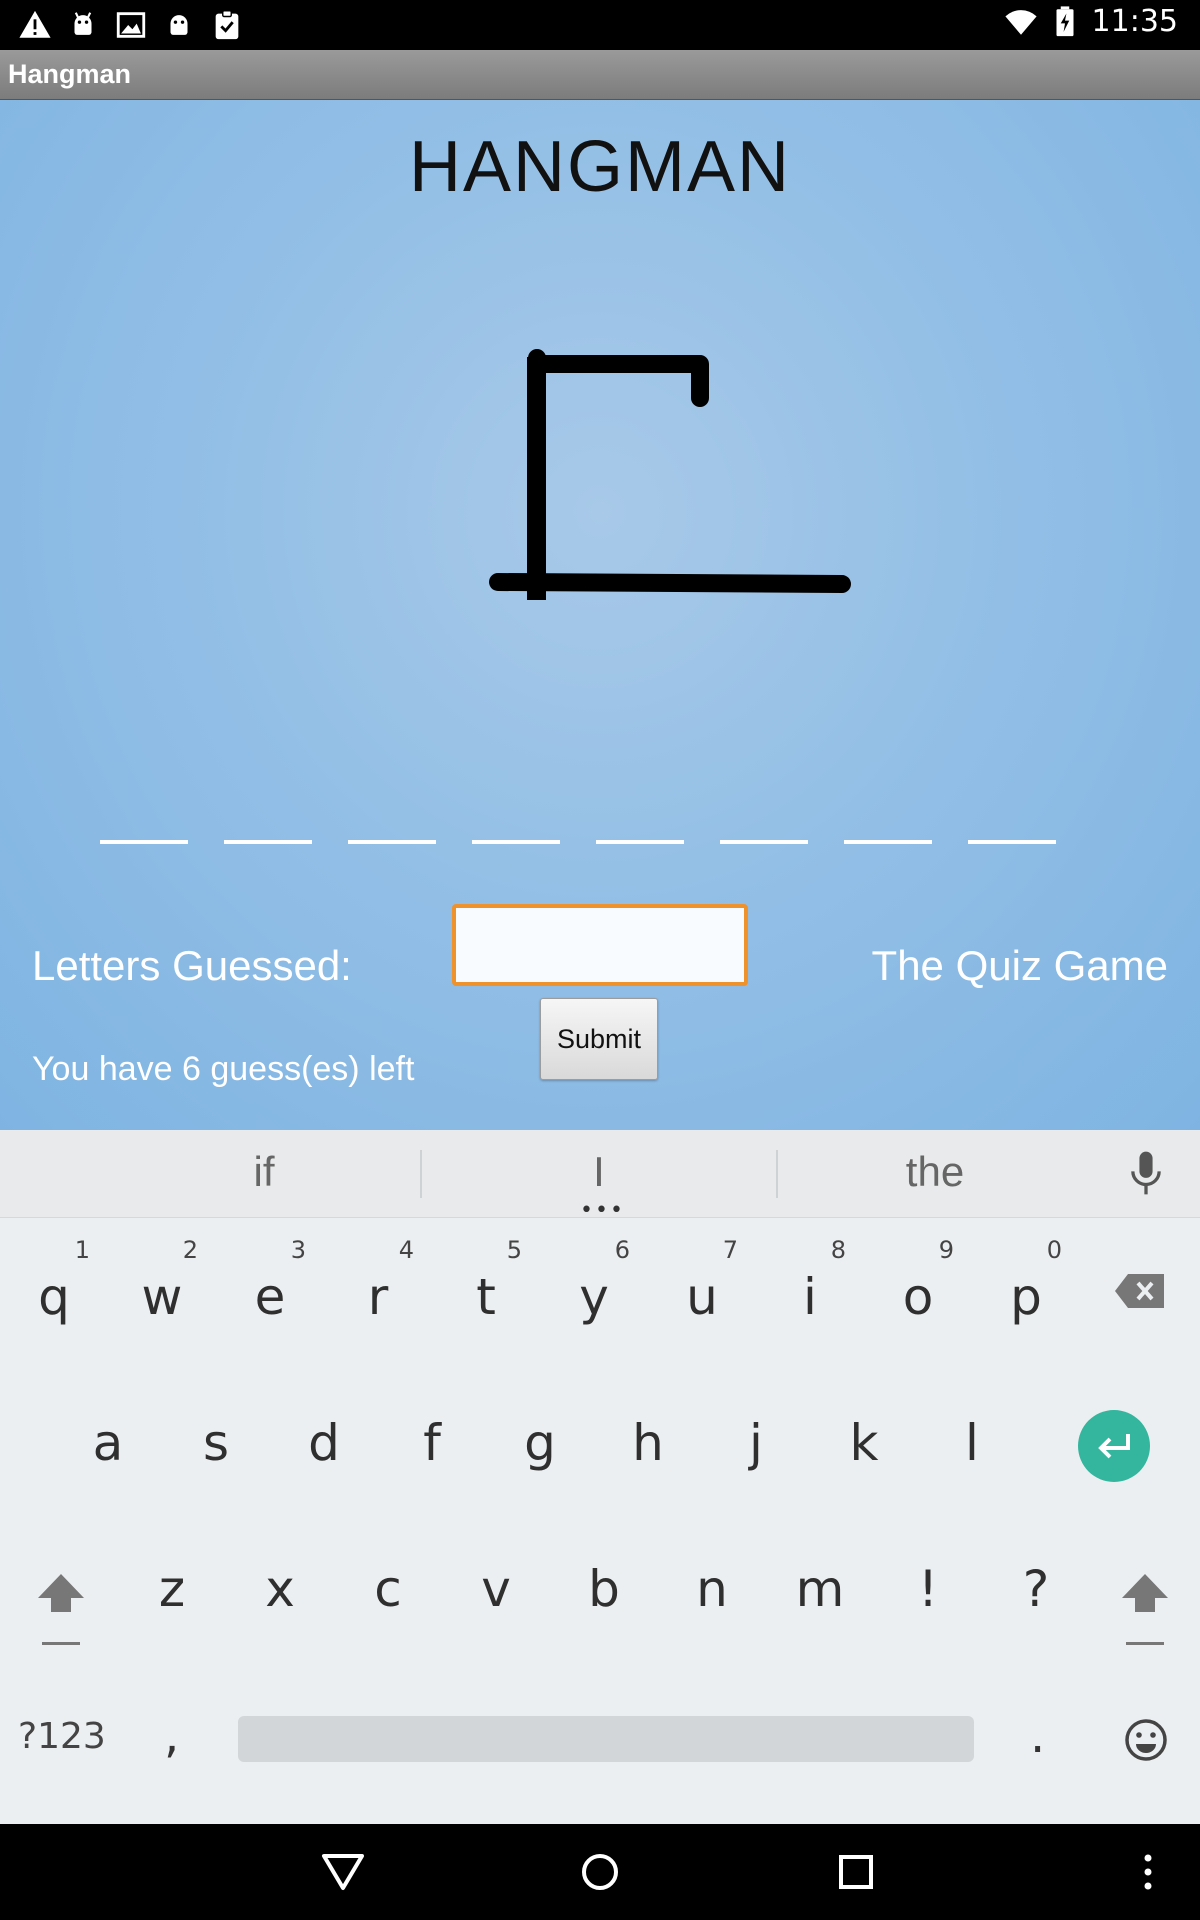 The height and width of the screenshot is (1920, 1200). What do you see at coordinates (600, 945) in the screenshot?
I see `guess-input` at bounding box center [600, 945].